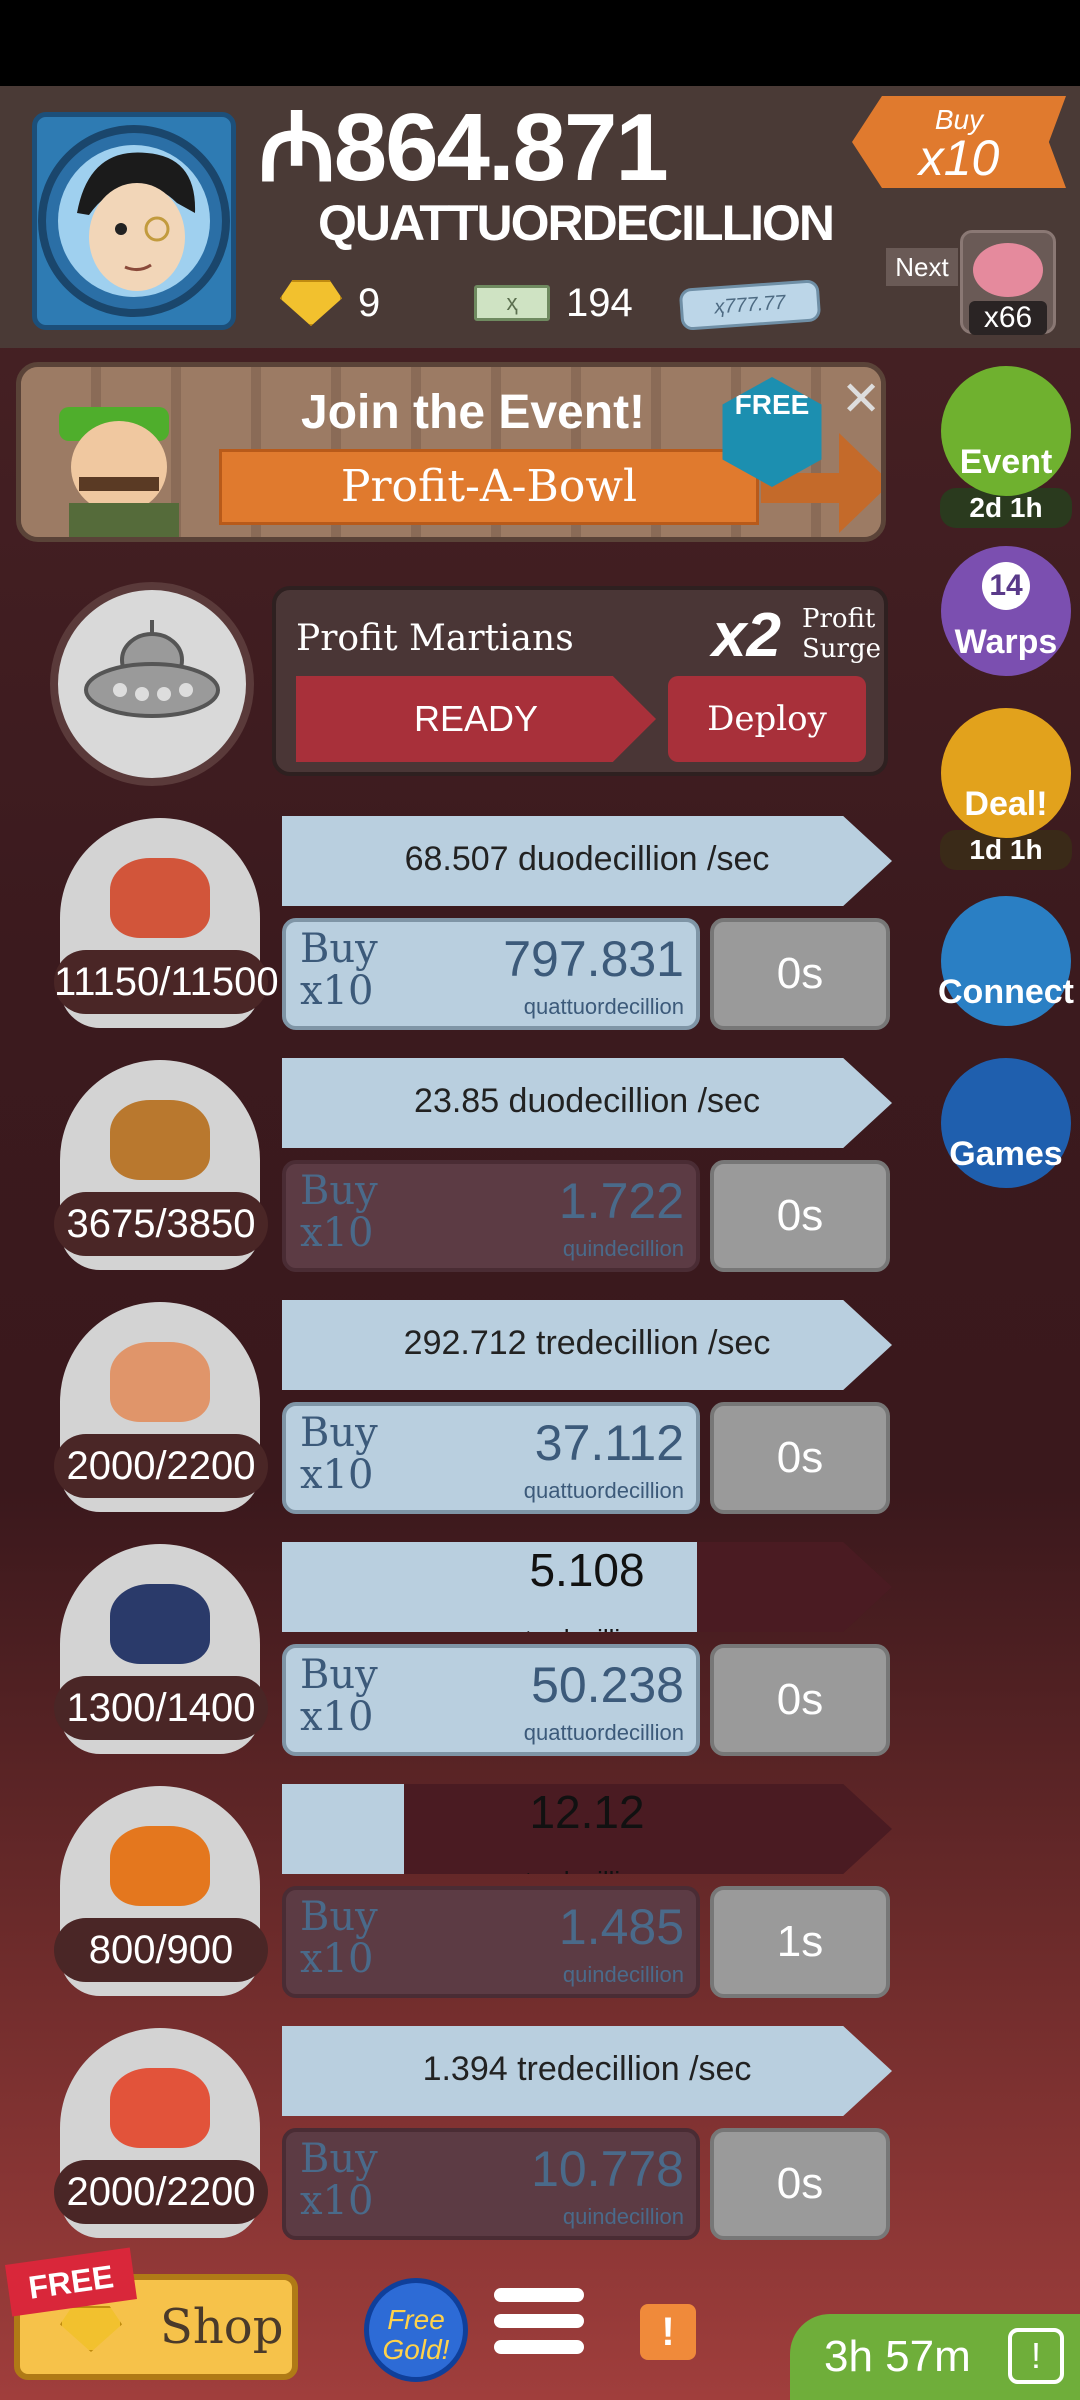 The image size is (1080, 2400). I want to click on tv-icon: !, so click(1036, 2356).